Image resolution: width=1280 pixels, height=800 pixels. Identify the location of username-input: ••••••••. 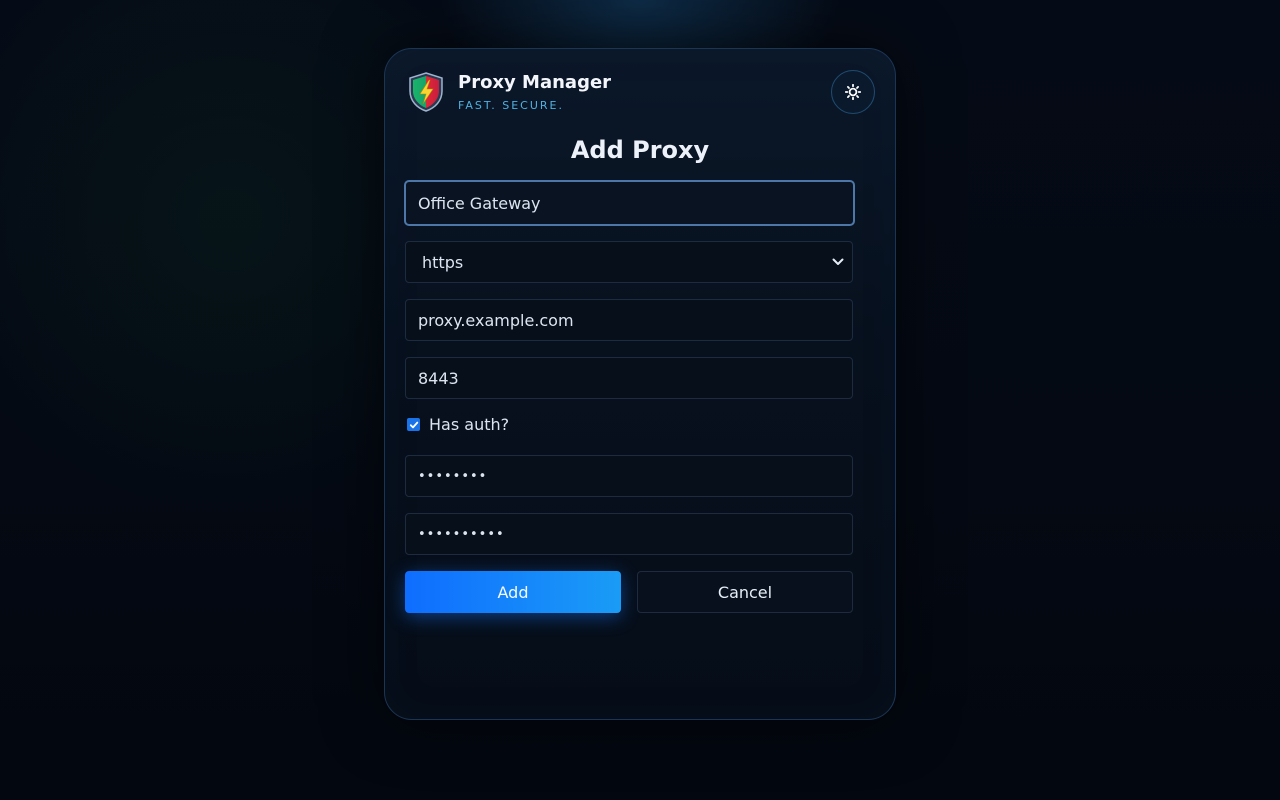
(629, 476).